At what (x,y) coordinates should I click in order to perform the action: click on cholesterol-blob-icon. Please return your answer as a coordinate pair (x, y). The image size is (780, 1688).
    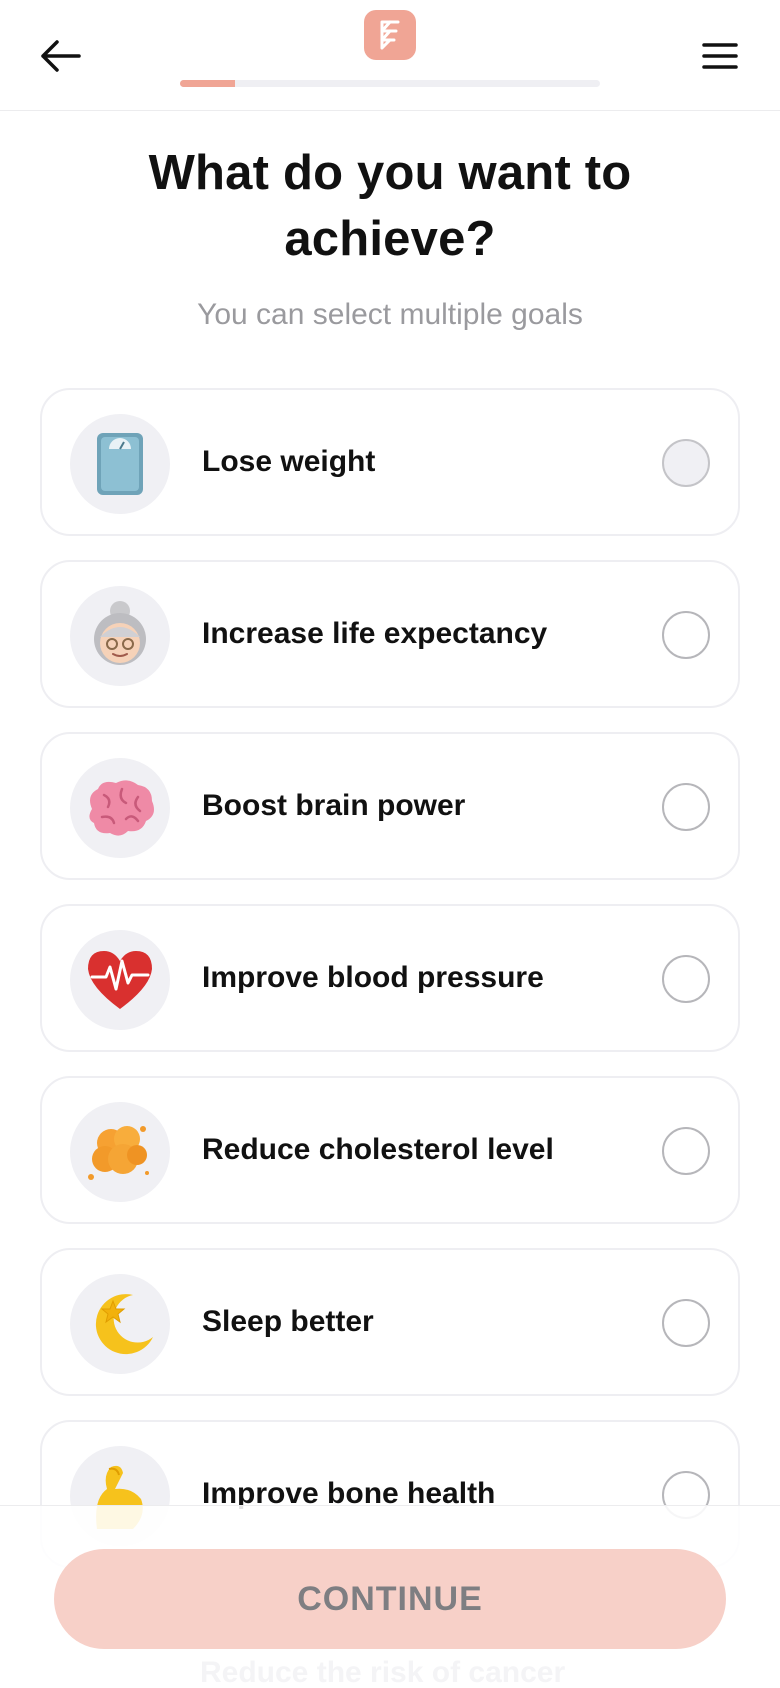
    Looking at the image, I should click on (120, 1152).